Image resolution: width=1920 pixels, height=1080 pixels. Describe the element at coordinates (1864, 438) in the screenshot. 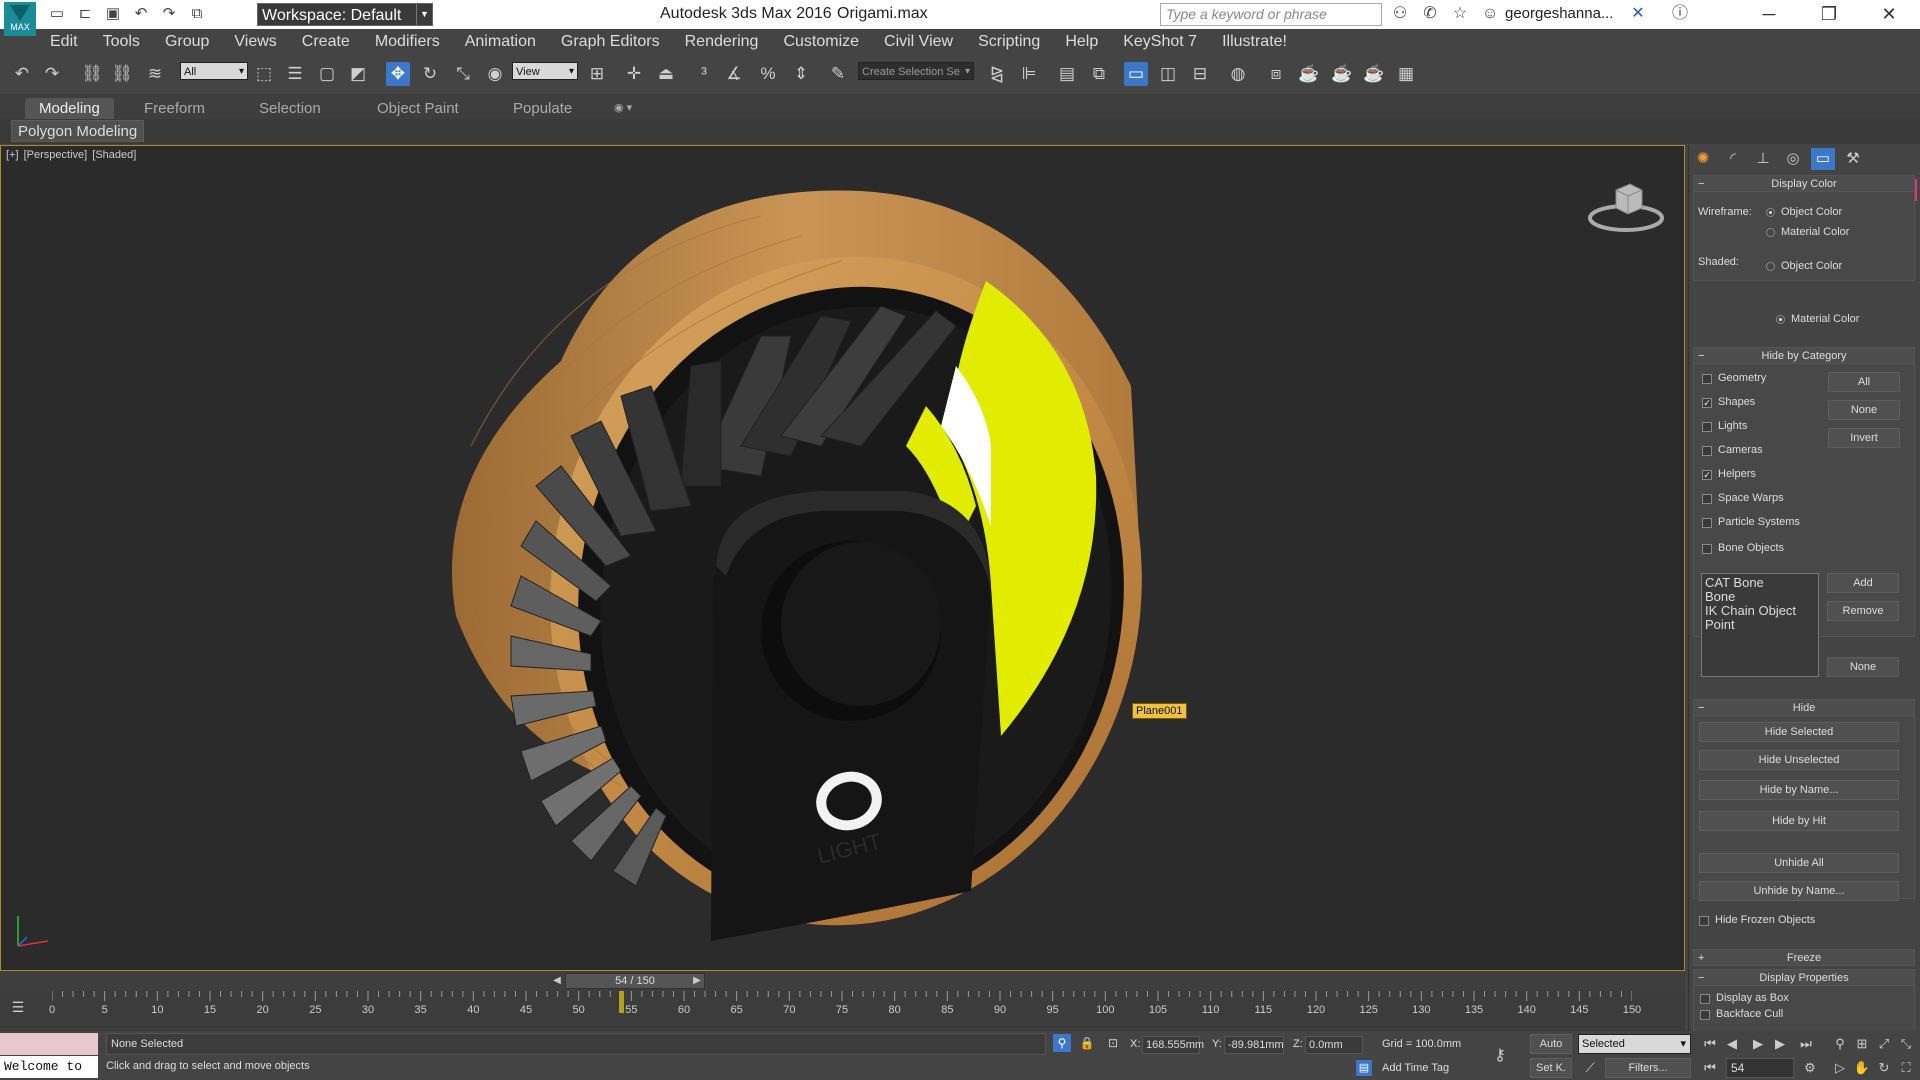

I see `hide-invert-button: Invert` at that location.